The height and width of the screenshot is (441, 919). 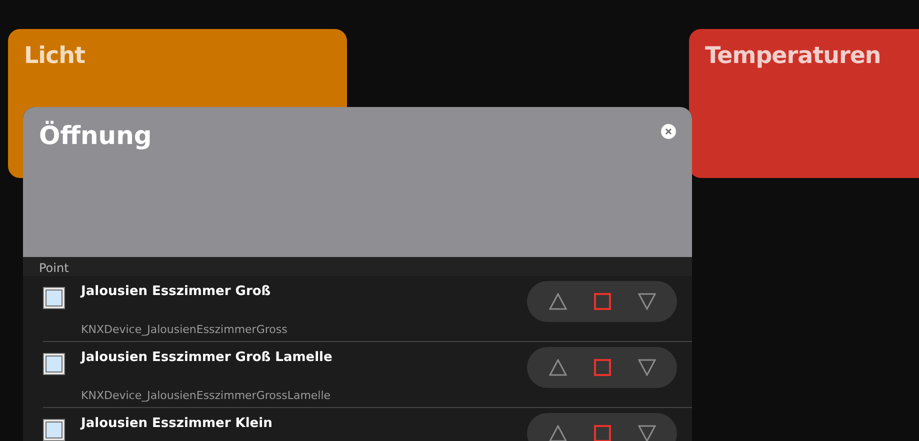 What do you see at coordinates (54, 268) in the screenshot?
I see `column-header: Point` at bounding box center [54, 268].